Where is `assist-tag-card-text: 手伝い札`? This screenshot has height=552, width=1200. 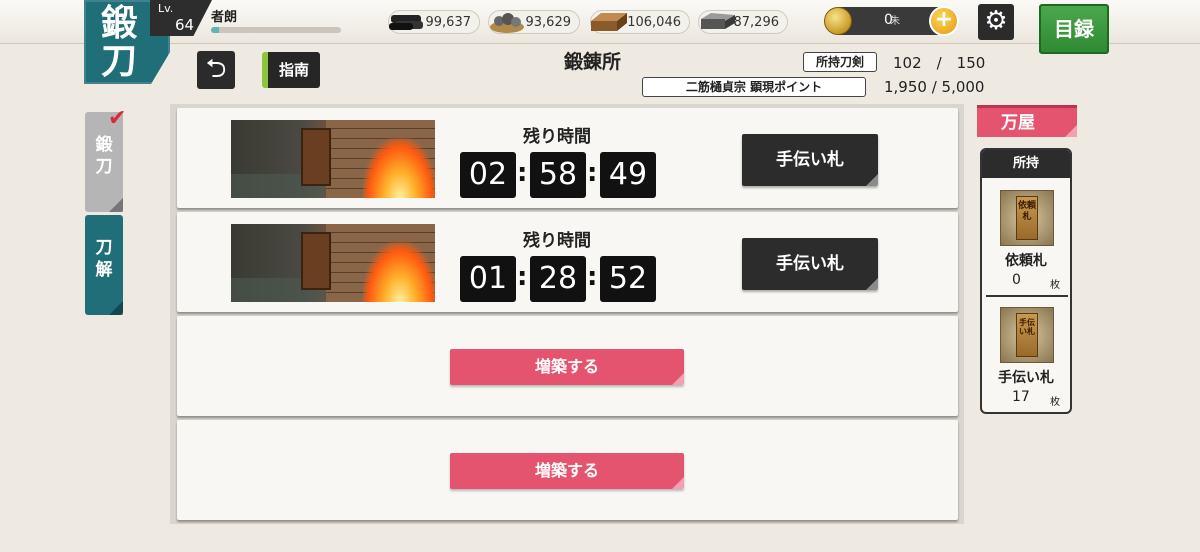
assist-tag-card-text: 手伝い札 is located at coordinates (1027, 335).